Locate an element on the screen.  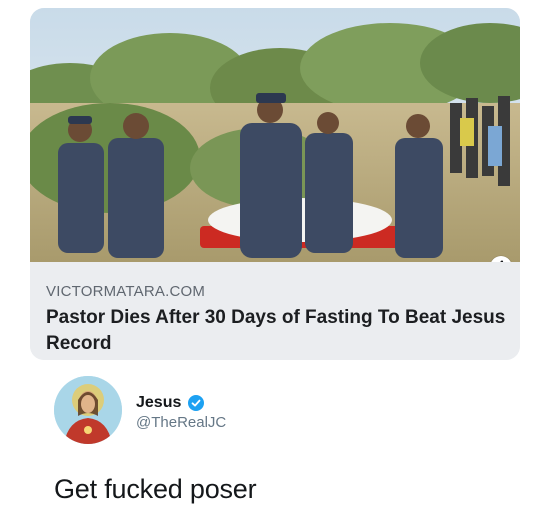
tweet-header: Jesus @TheRealJC is located at coordinates (181, 412).